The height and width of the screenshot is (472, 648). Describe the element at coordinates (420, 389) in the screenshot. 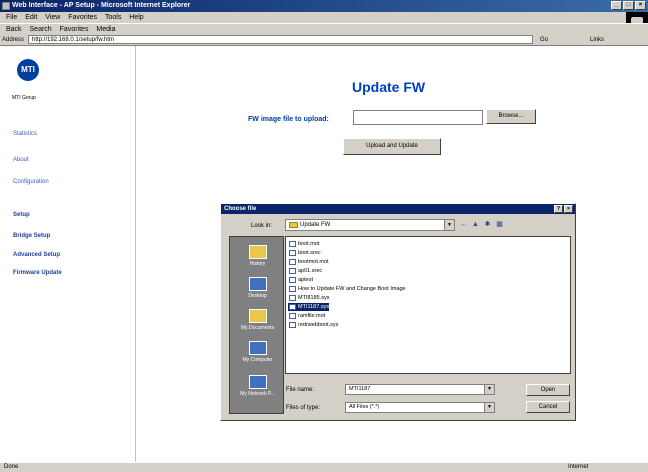

I see `file-name-input: MTI1187 ▼` at that location.